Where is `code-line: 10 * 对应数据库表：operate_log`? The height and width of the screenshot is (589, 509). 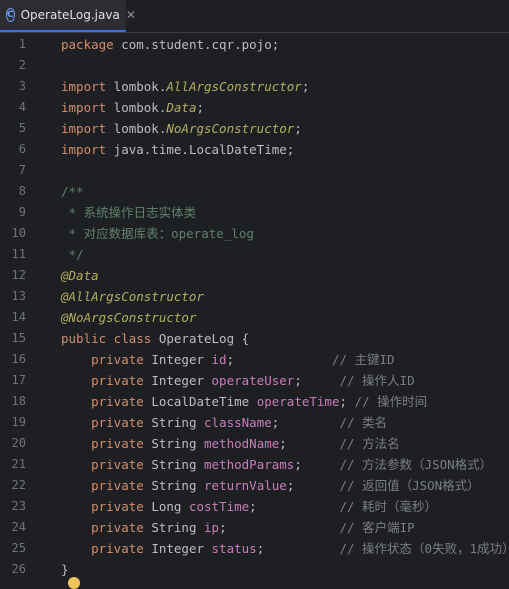
code-line: 10 * 对应数据库表：operate_log is located at coordinates (254, 233).